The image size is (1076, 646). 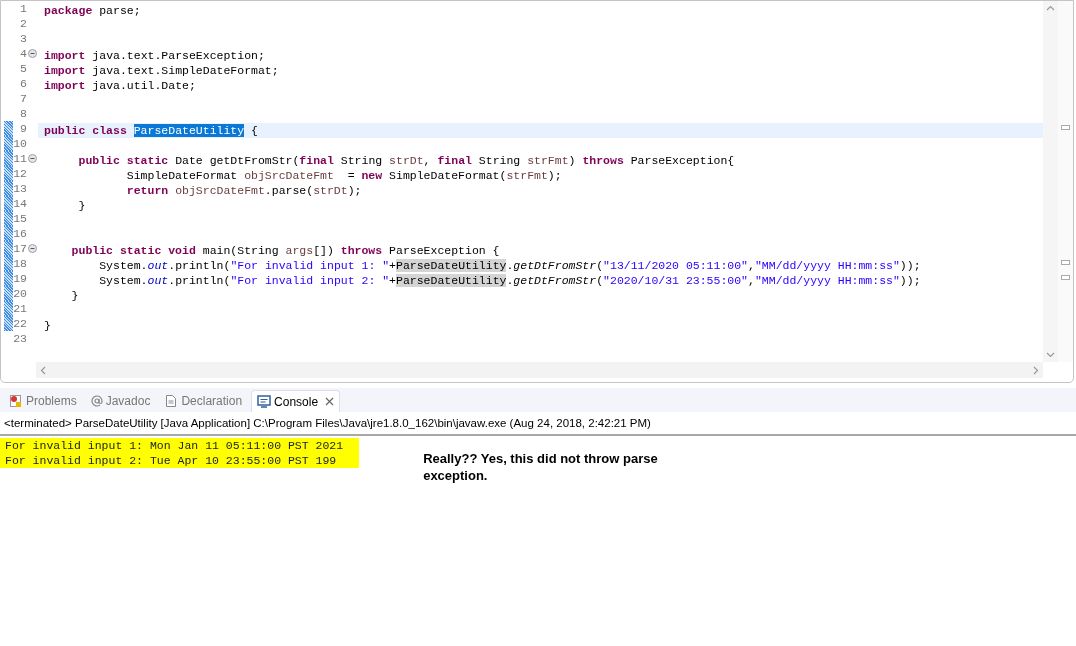 I want to click on line-number: 14, so click(x=20, y=203).